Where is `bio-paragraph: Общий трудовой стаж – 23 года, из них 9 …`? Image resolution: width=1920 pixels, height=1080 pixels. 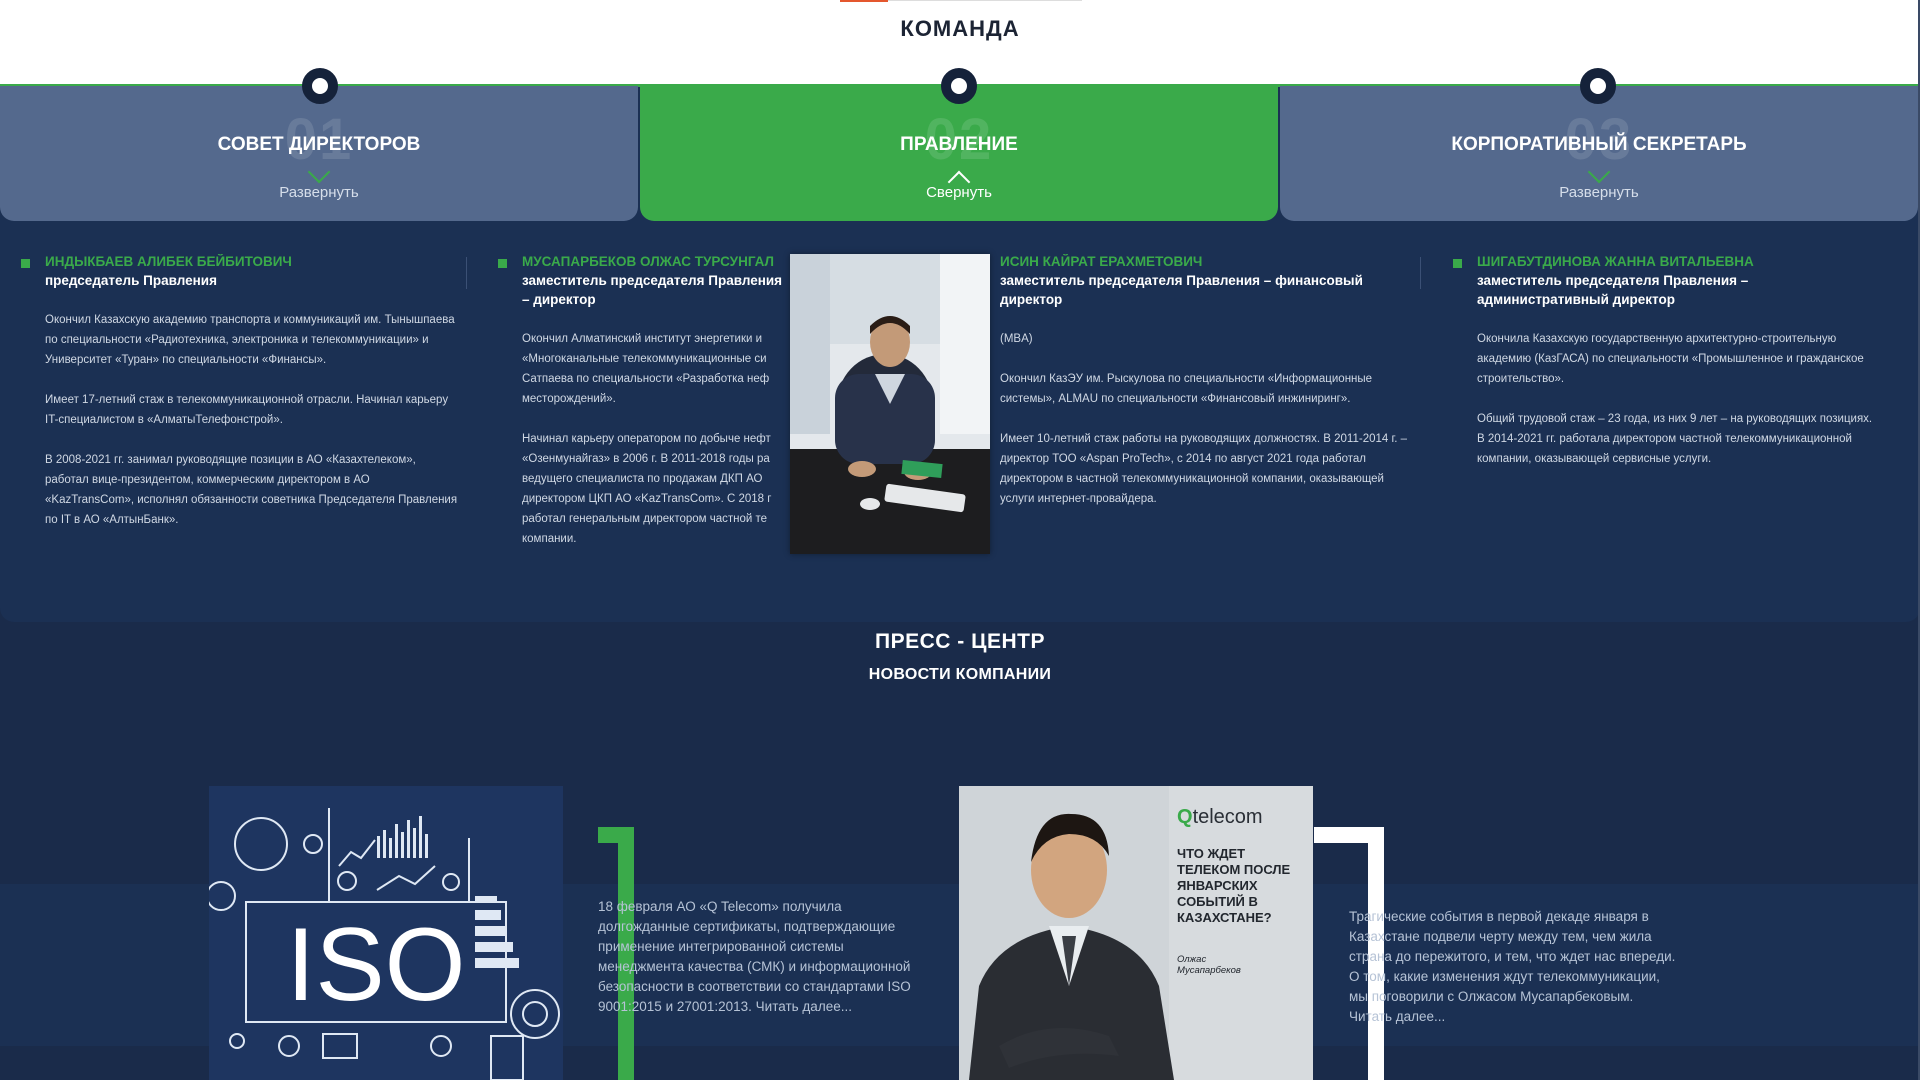 bio-paragraph: Общий трудовой стаж – 23 года, из них 9 … is located at coordinates (1675, 439).